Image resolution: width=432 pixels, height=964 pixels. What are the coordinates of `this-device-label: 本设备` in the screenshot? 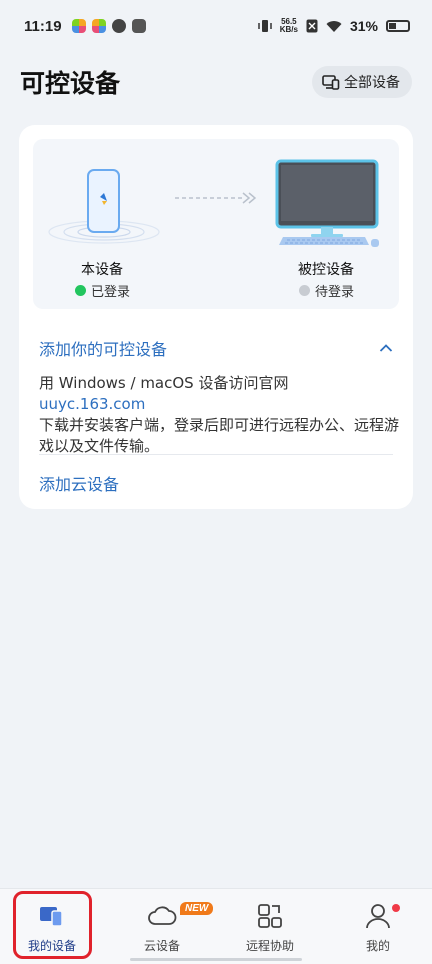 It's located at (102, 270).